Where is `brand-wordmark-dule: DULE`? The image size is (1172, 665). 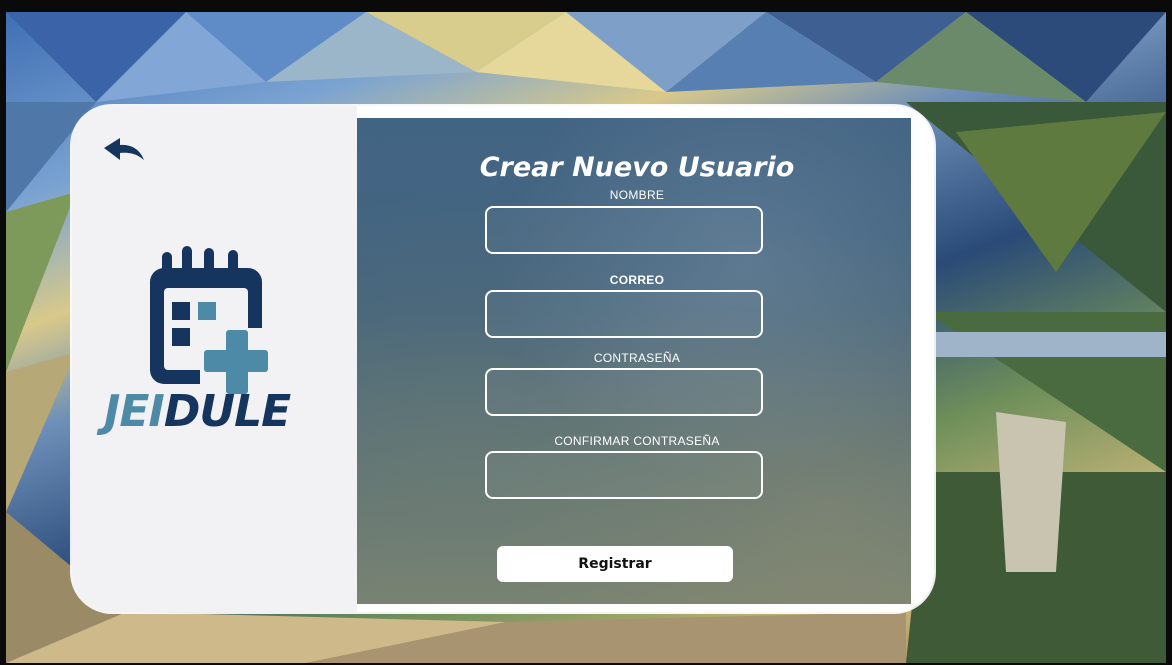 brand-wordmark-dule: DULE is located at coordinates (227, 411).